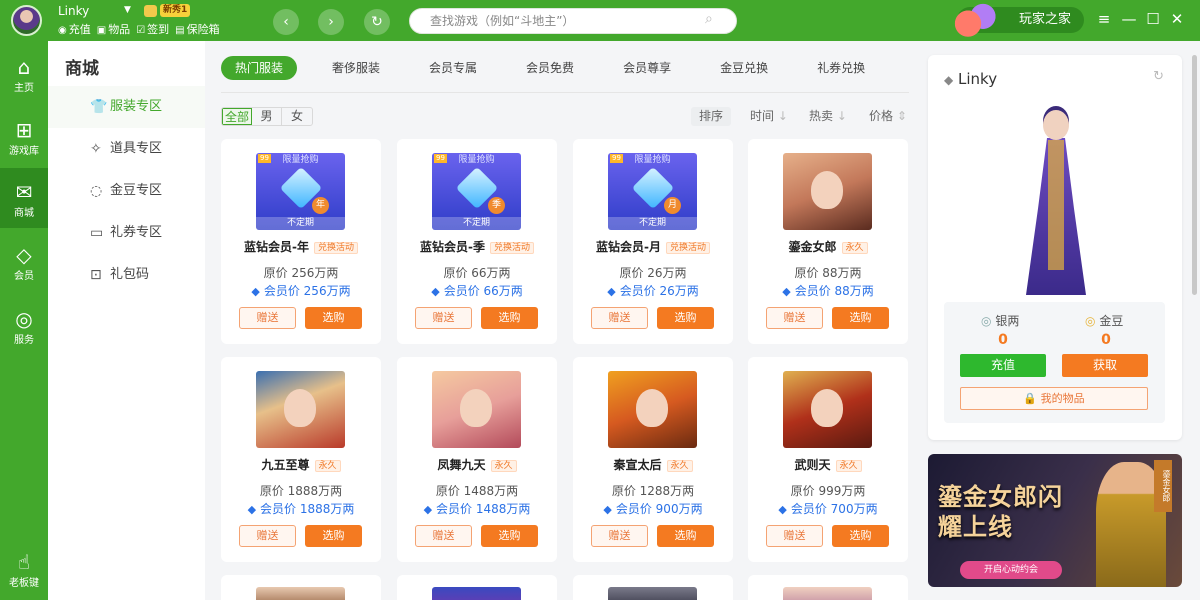 The width and height of the screenshot is (1200, 600). What do you see at coordinates (1056, 202) in the screenshot?
I see `avatar-figure` at bounding box center [1056, 202].